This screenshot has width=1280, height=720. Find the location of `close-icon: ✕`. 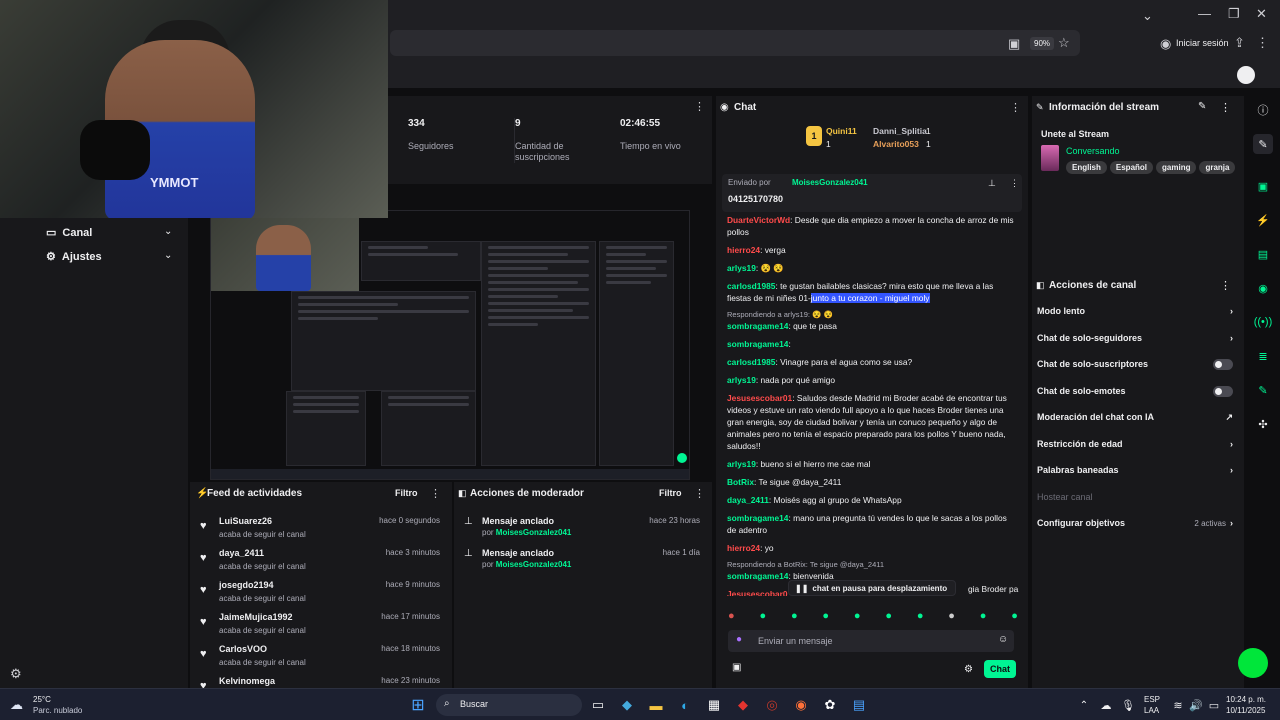

close-icon: ✕ is located at coordinates (1261, 14).